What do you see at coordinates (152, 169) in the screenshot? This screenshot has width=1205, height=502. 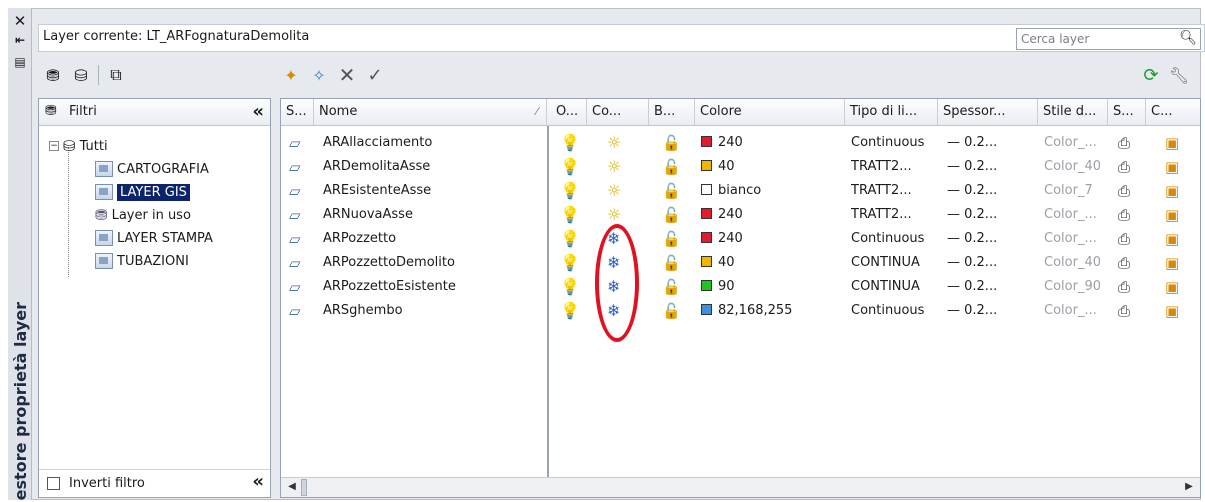 I see `filter-node-cartografia: CARTOGRAFIA` at bounding box center [152, 169].